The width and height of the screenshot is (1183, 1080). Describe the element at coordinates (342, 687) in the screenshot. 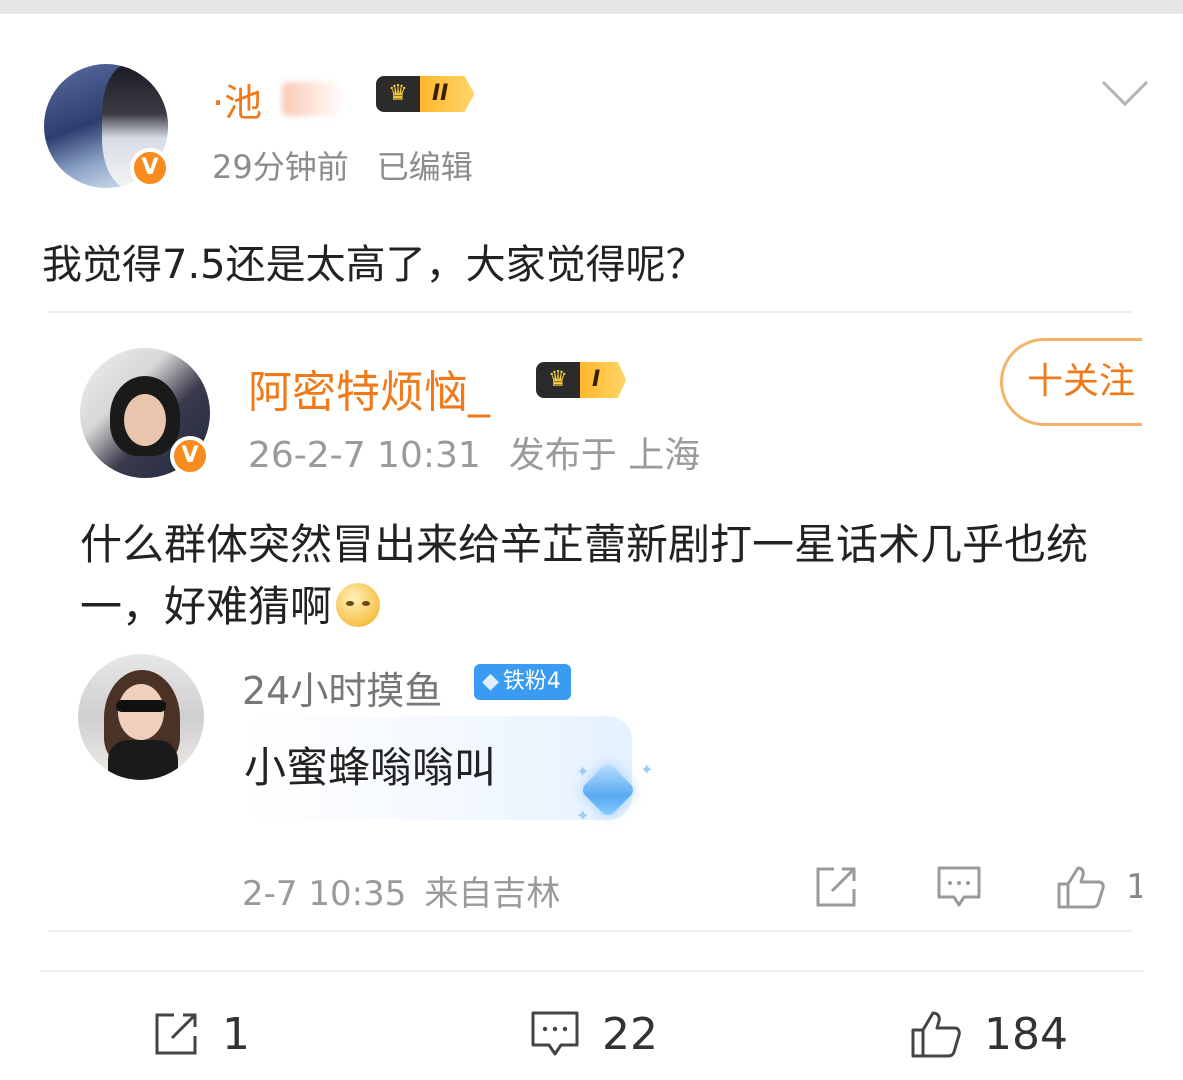

I see `reply-author-name: 24小时摸鱼` at that location.